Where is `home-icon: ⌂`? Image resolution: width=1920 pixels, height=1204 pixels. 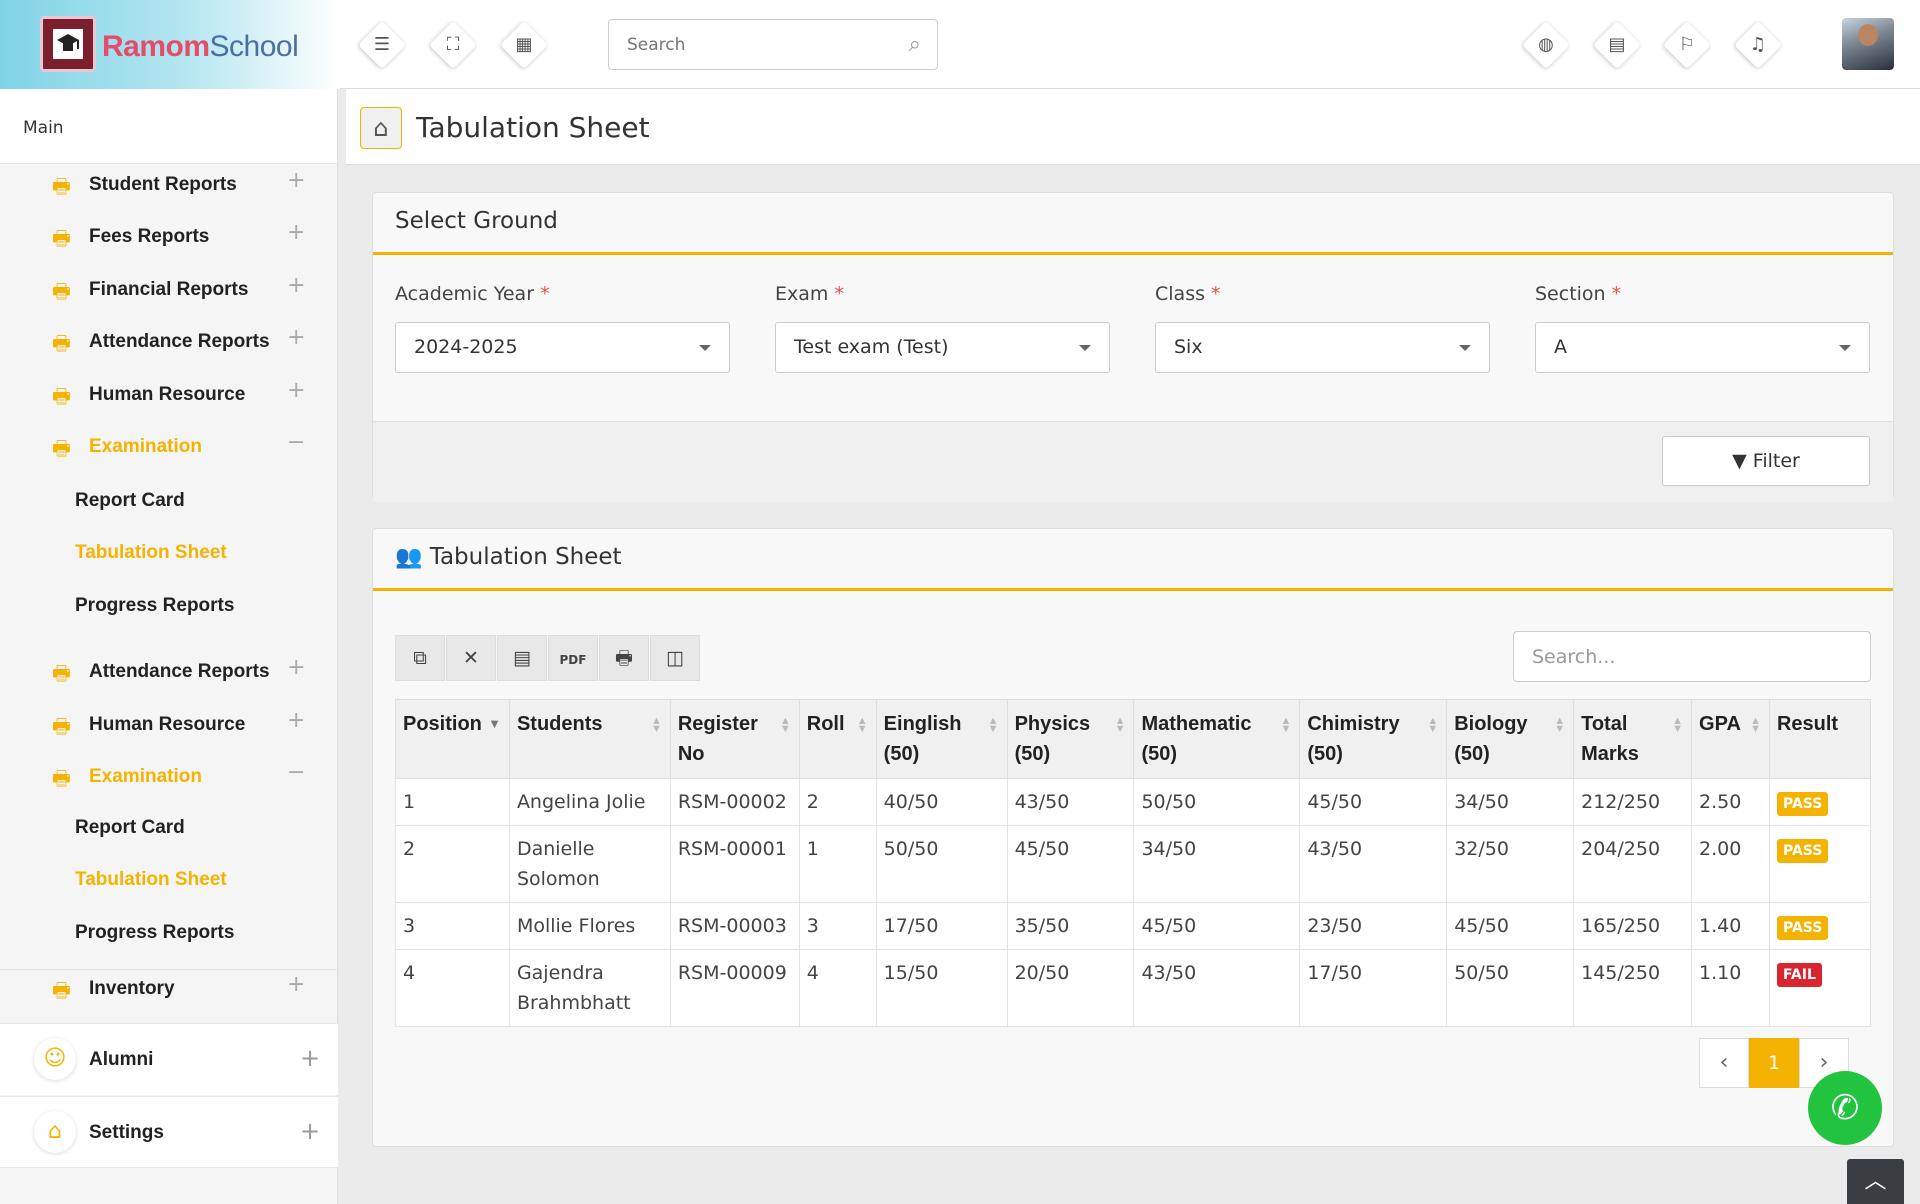 home-icon: ⌂ is located at coordinates (381, 128).